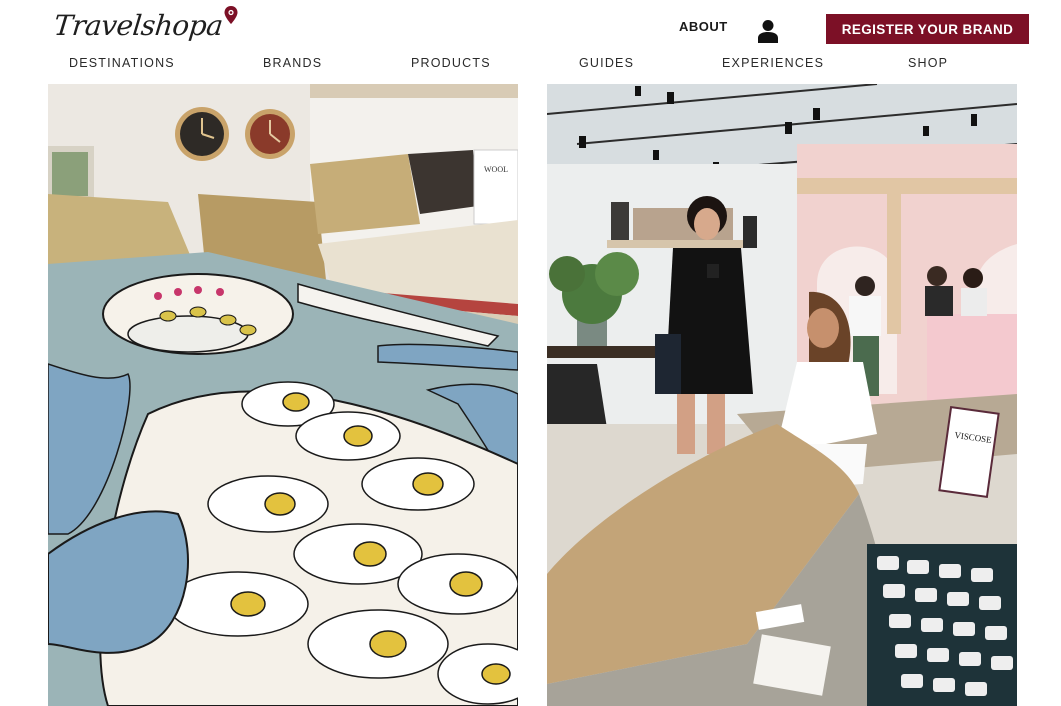  What do you see at coordinates (451, 63) in the screenshot?
I see `nav-products: PRODUCTS` at bounding box center [451, 63].